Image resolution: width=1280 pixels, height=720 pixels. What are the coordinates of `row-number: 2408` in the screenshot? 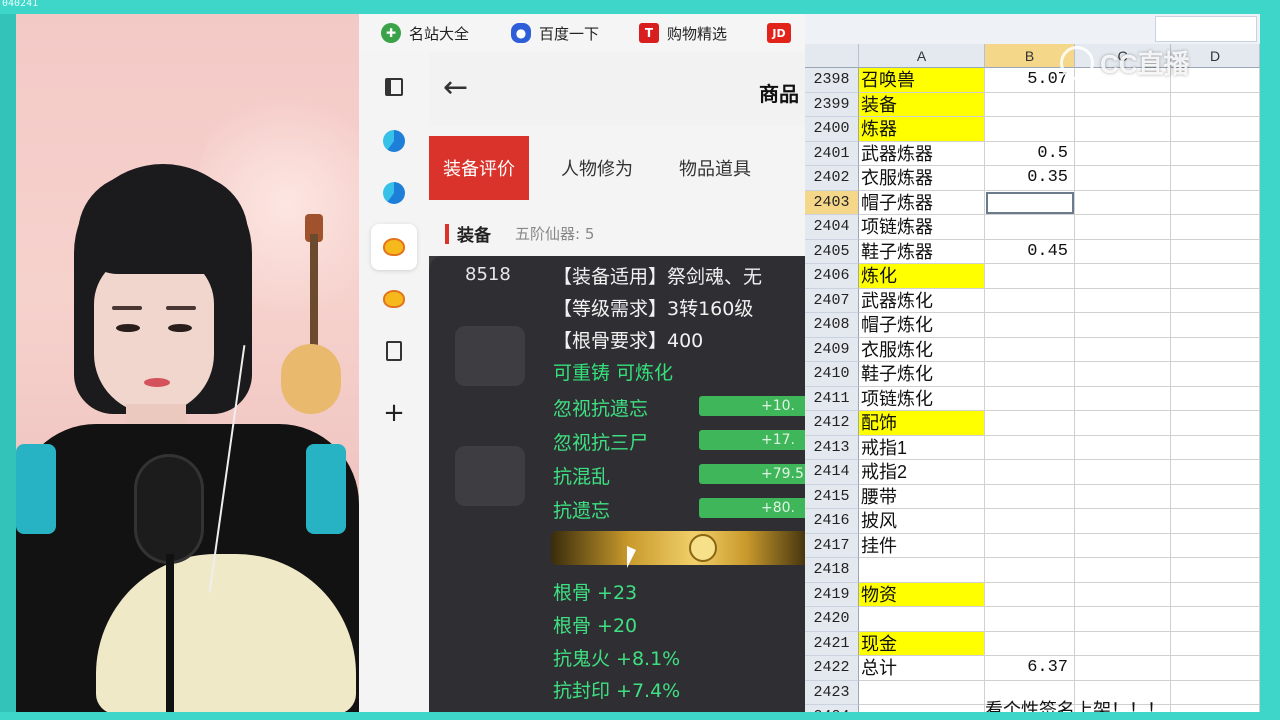 It's located at (832, 325).